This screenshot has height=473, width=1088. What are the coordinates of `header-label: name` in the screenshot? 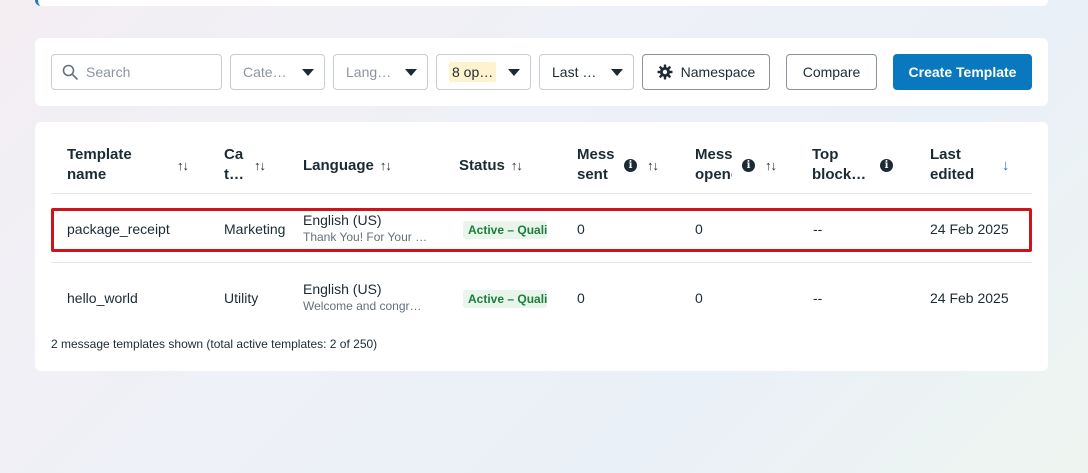 It's located at (87, 174).